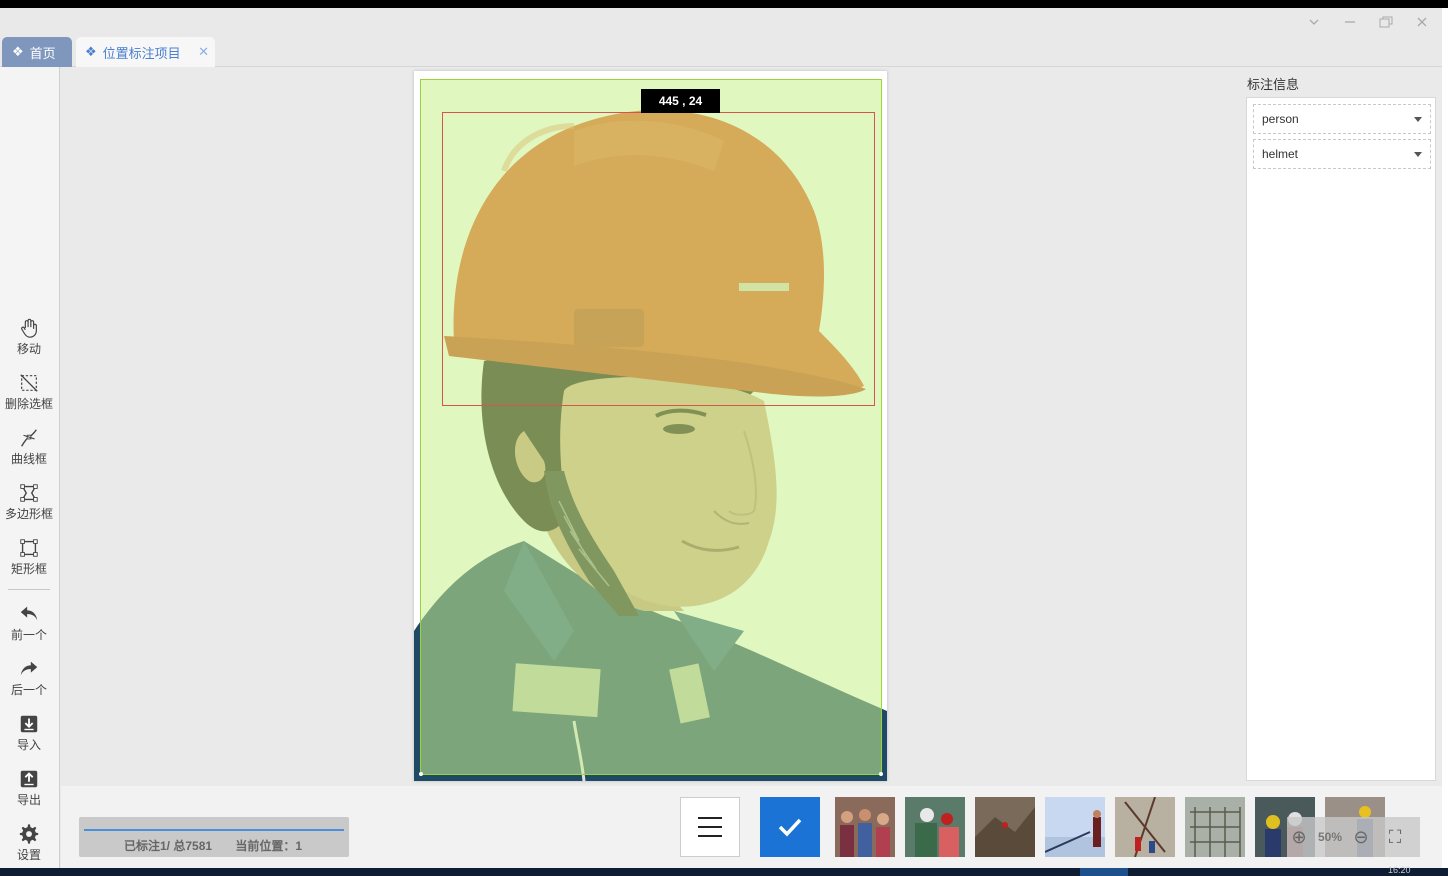  What do you see at coordinates (28, 514) in the screenshot?
I see `polygon-box-label: 多边形框` at bounding box center [28, 514].